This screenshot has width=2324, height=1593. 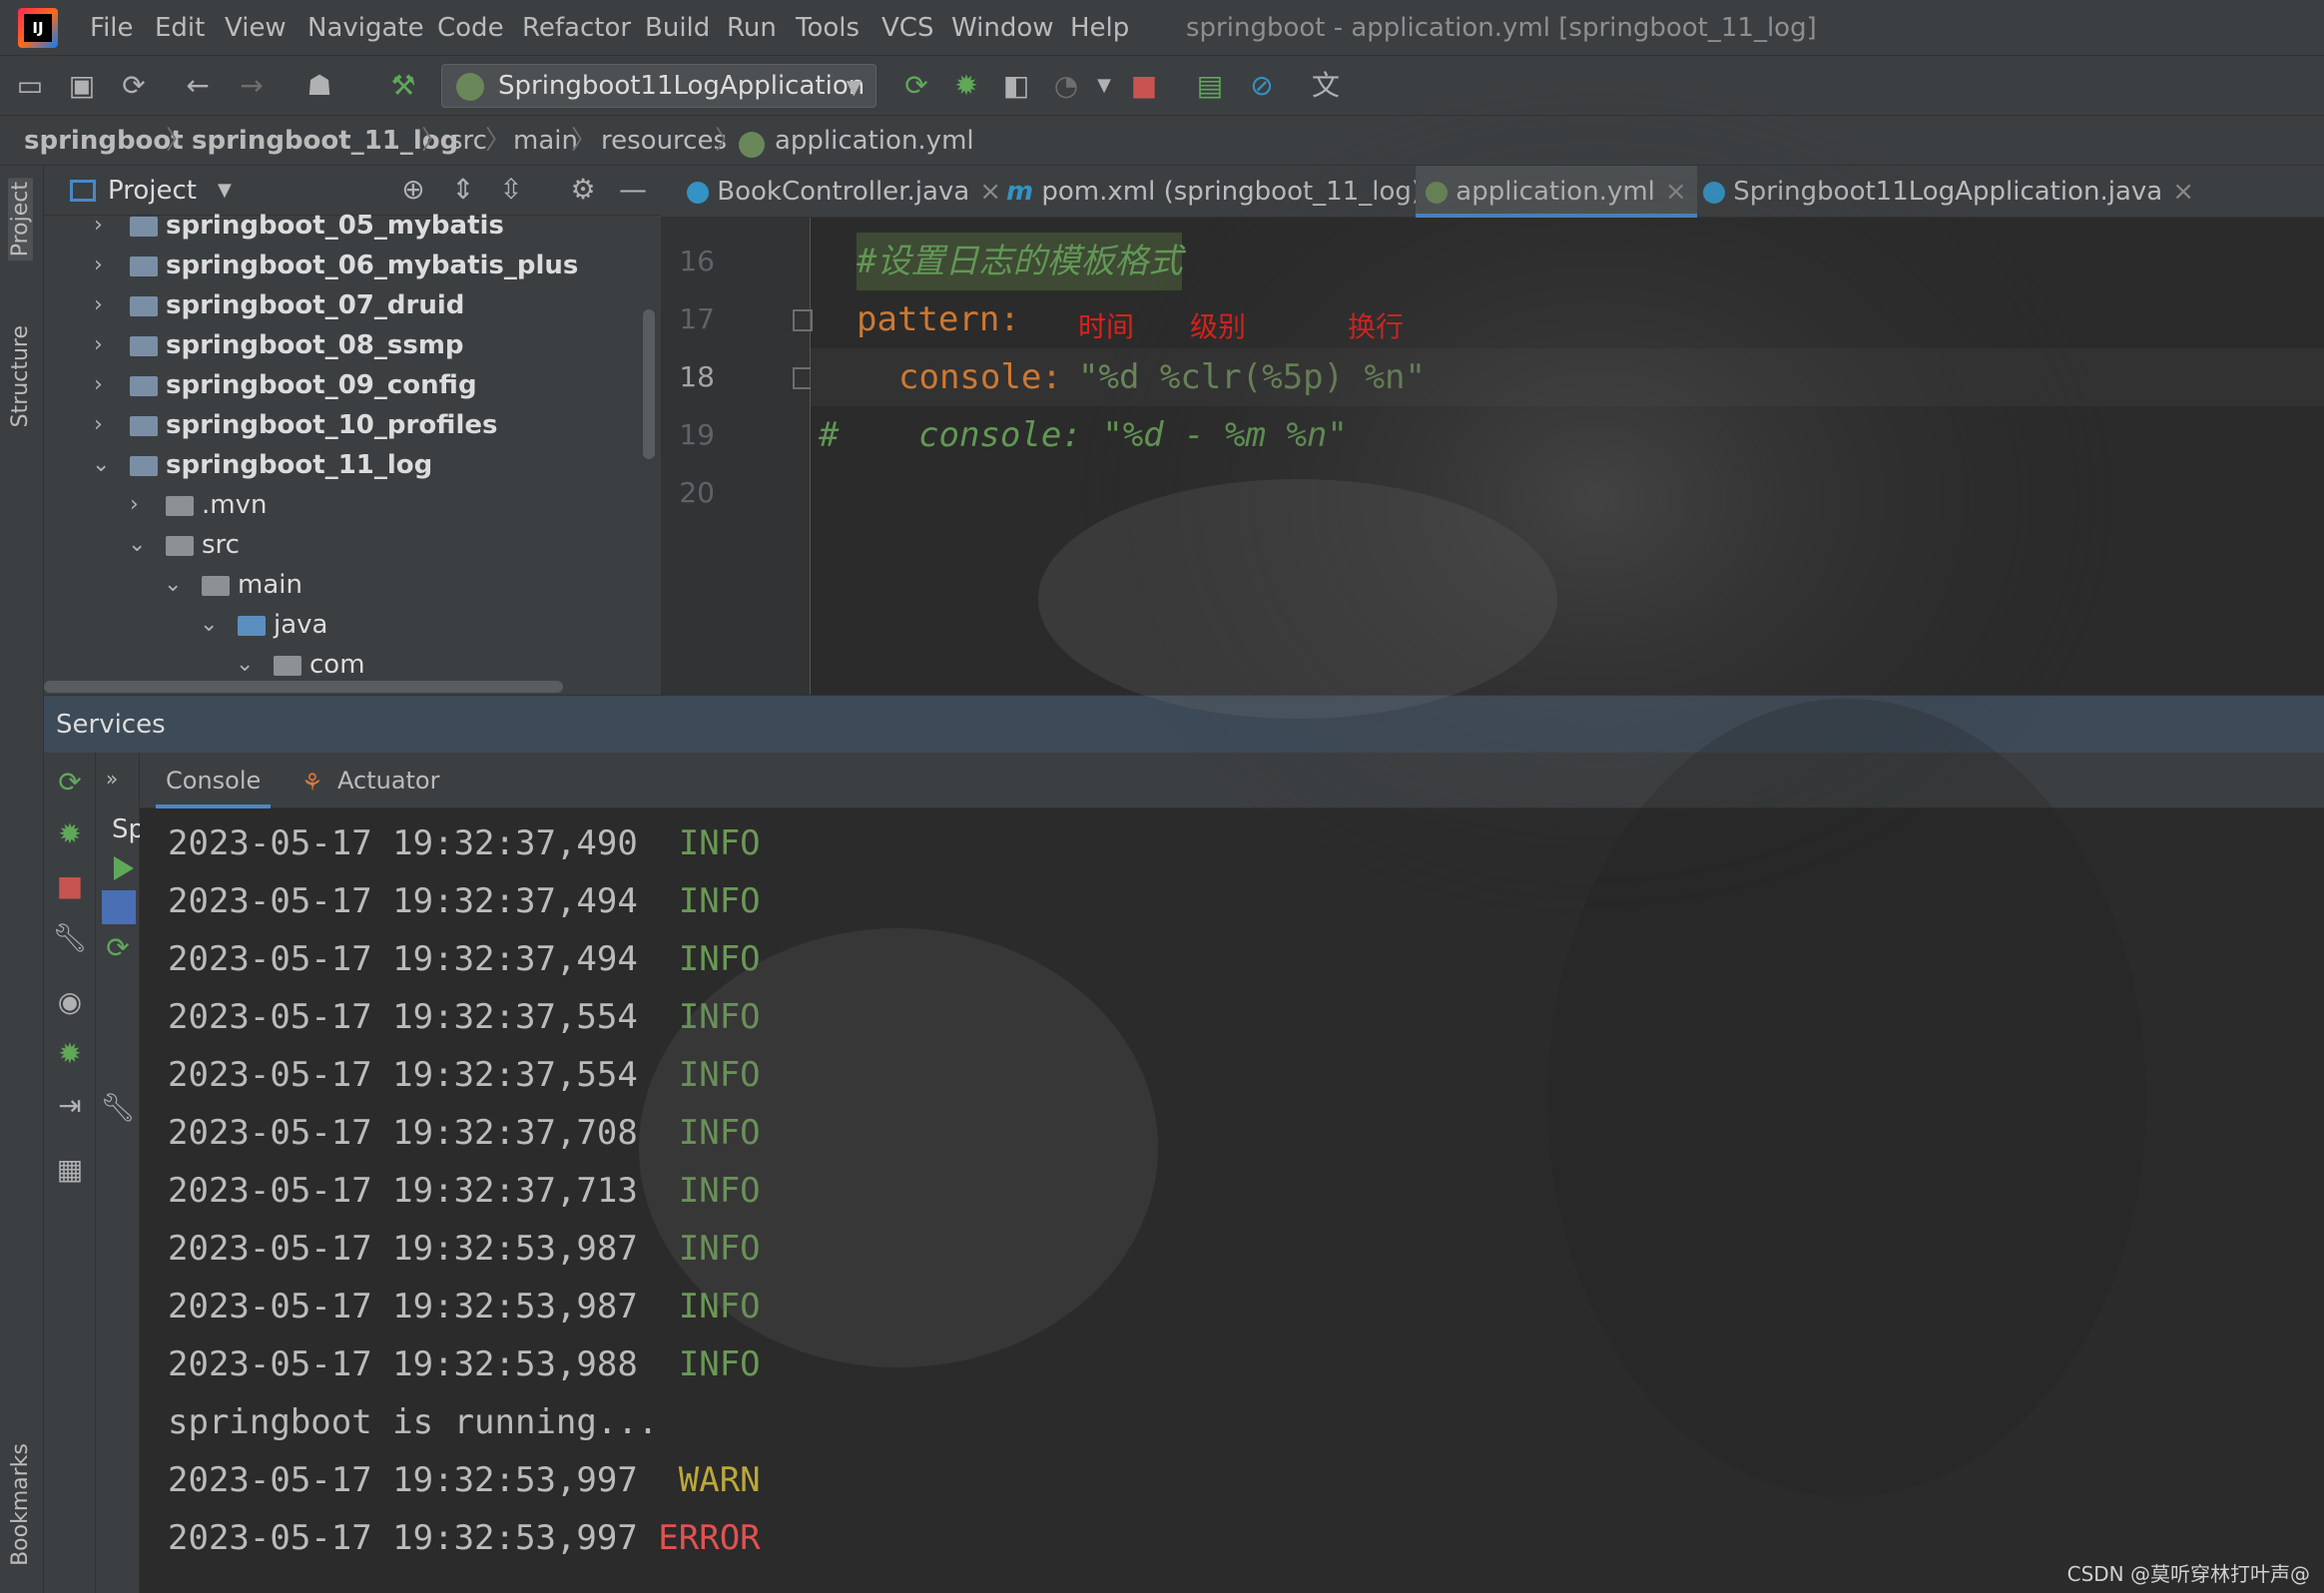 What do you see at coordinates (875, 141) in the screenshot?
I see `breadcrumb-item: application.yml` at bounding box center [875, 141].